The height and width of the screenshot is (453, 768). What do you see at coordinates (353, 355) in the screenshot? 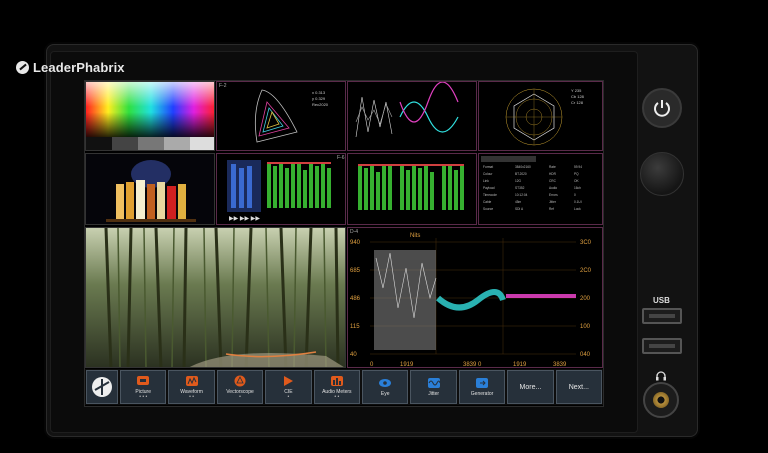
I see `axis-left-tick: 40` at bounding box center [353, 355].